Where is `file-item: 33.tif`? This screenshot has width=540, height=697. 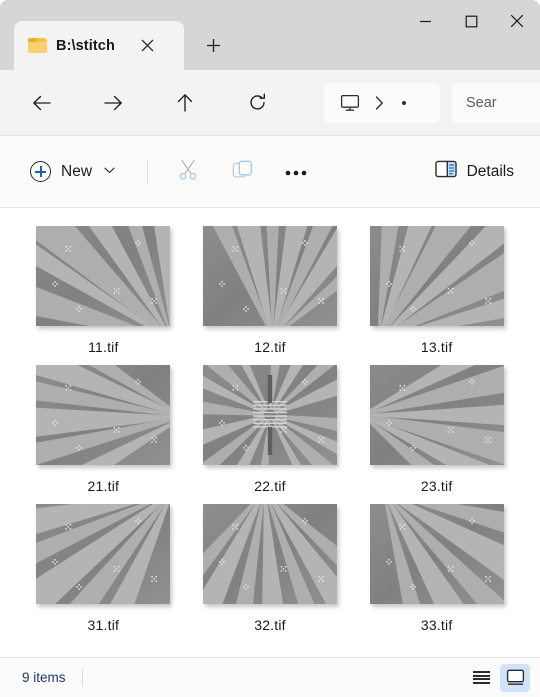 file-item: 33.tif is located at coordinates (436, 568).